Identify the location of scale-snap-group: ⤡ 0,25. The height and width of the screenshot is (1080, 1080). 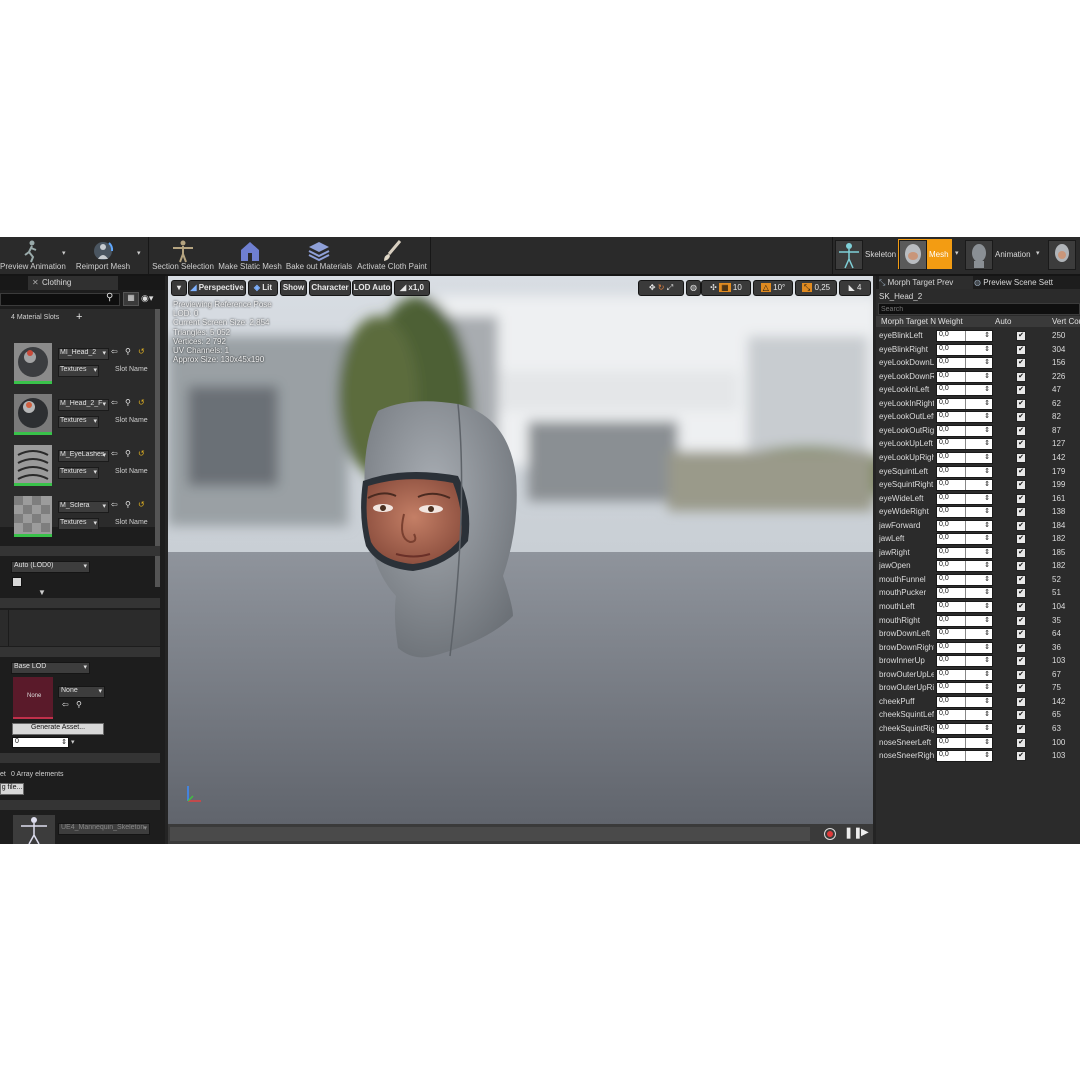
(816, 288).